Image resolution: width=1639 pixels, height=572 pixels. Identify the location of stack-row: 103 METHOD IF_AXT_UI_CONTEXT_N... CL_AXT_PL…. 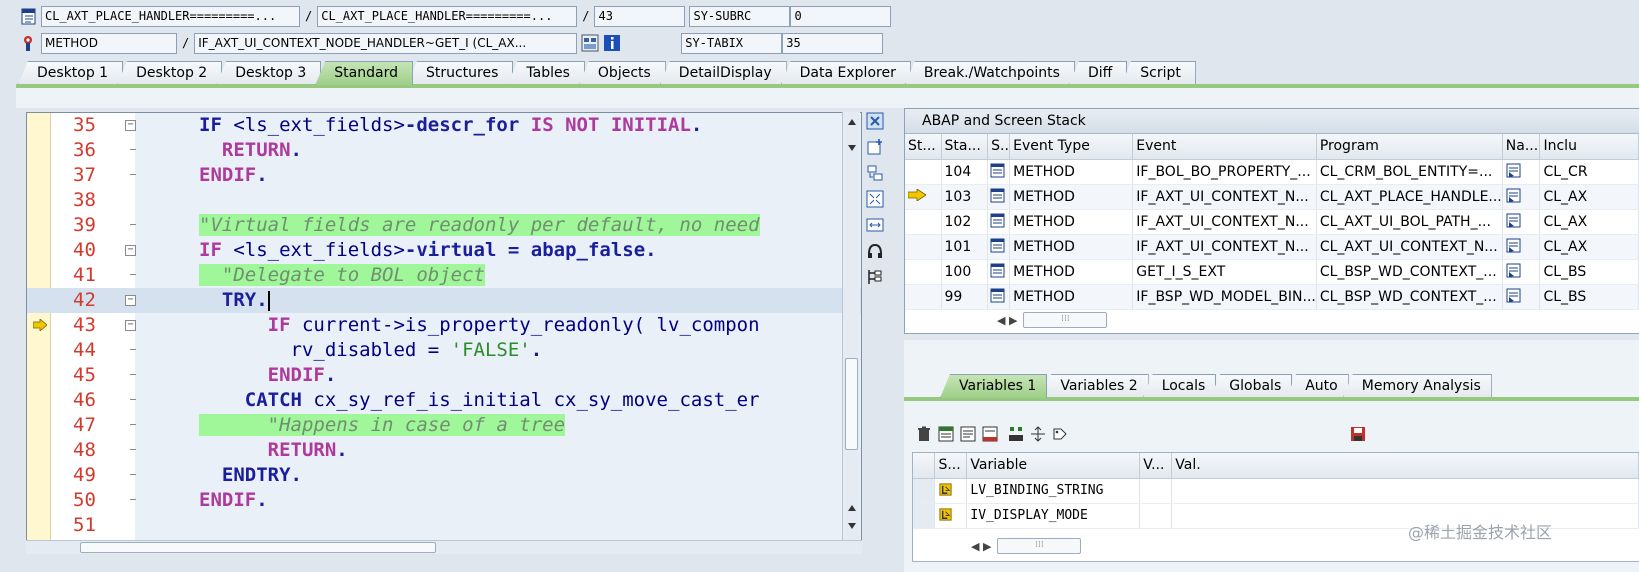
(1272, 197).